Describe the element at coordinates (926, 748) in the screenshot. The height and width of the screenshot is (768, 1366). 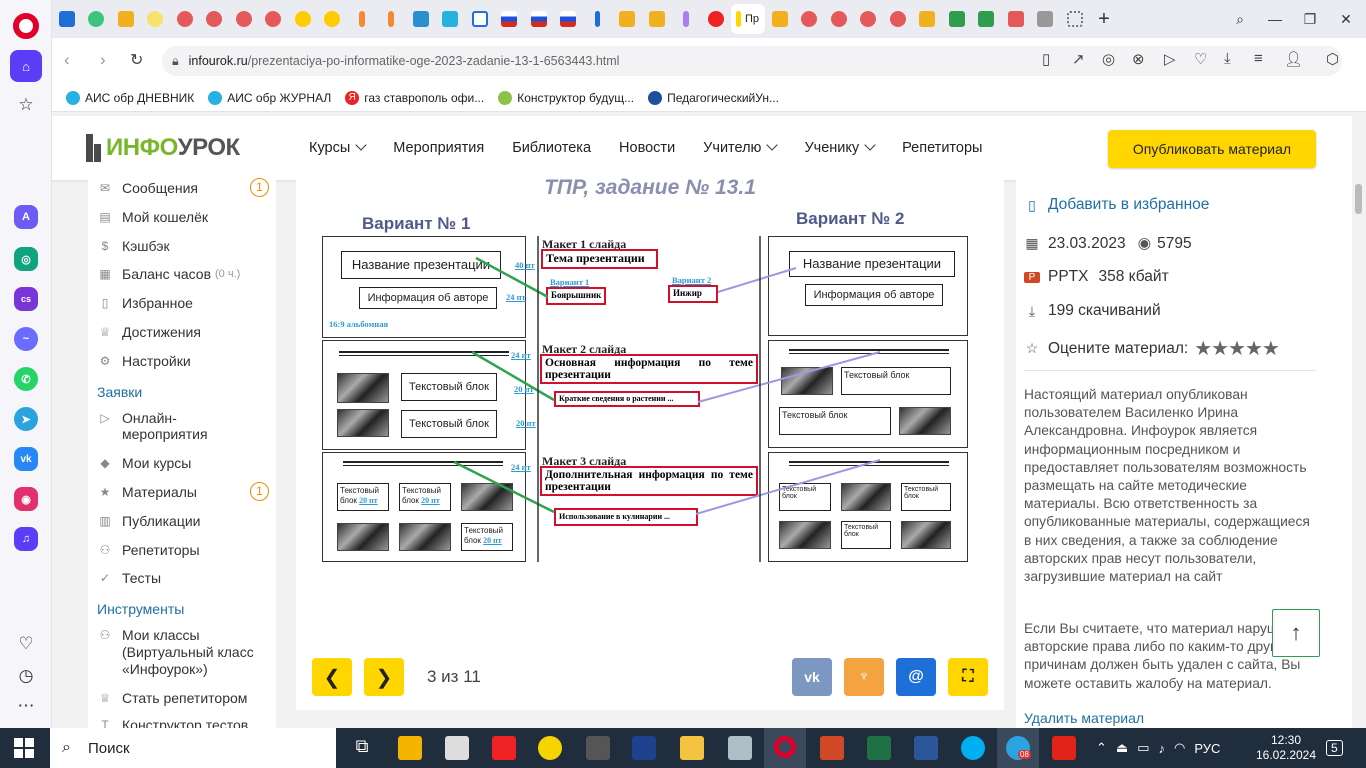
I see `word-icon` at that location.